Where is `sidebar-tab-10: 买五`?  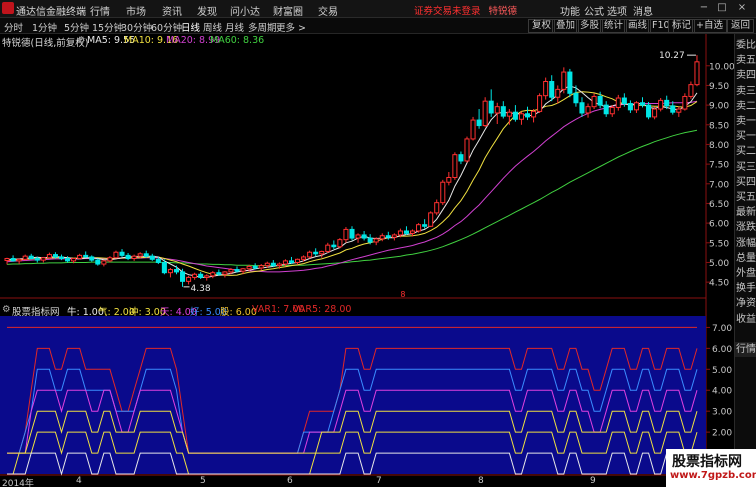
sidebar-tab-10: 买五 is located at coordinates (745, 197).